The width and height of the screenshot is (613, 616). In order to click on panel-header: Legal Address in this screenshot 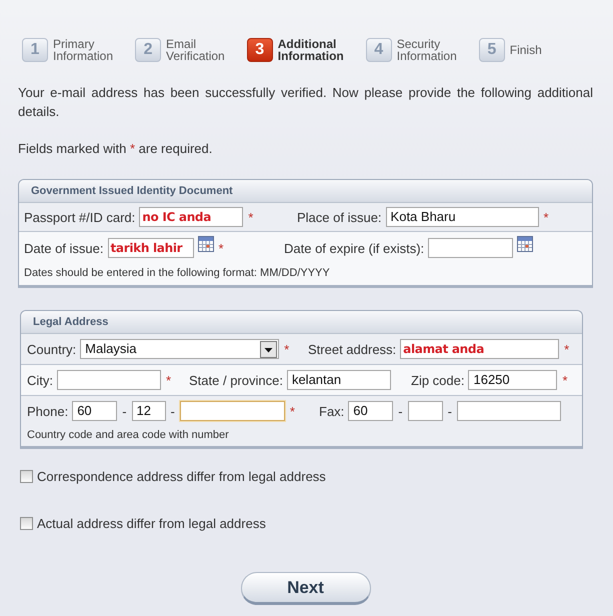, I will do `click(301, 322)`.